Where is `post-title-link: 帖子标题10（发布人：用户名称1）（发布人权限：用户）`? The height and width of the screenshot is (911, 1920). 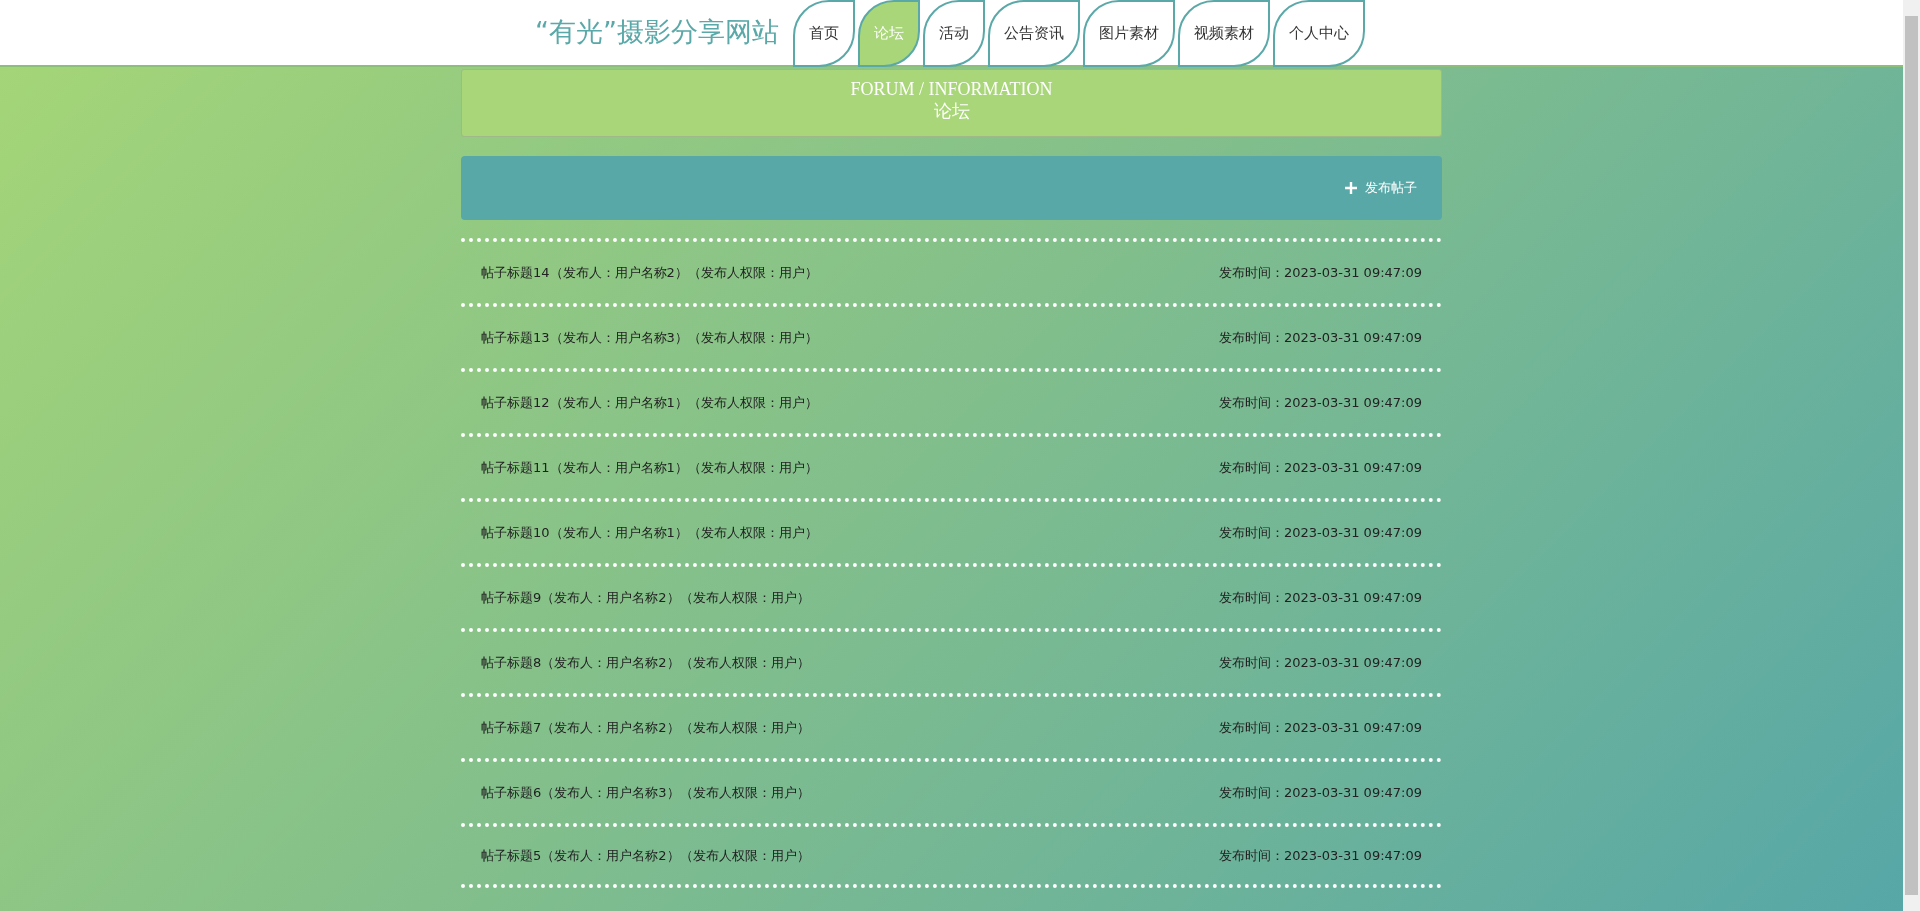
post-title-link: 帖子标题10（发布人：用户名称1）（发布人权限：用户） is located at coordinates (649, 532).